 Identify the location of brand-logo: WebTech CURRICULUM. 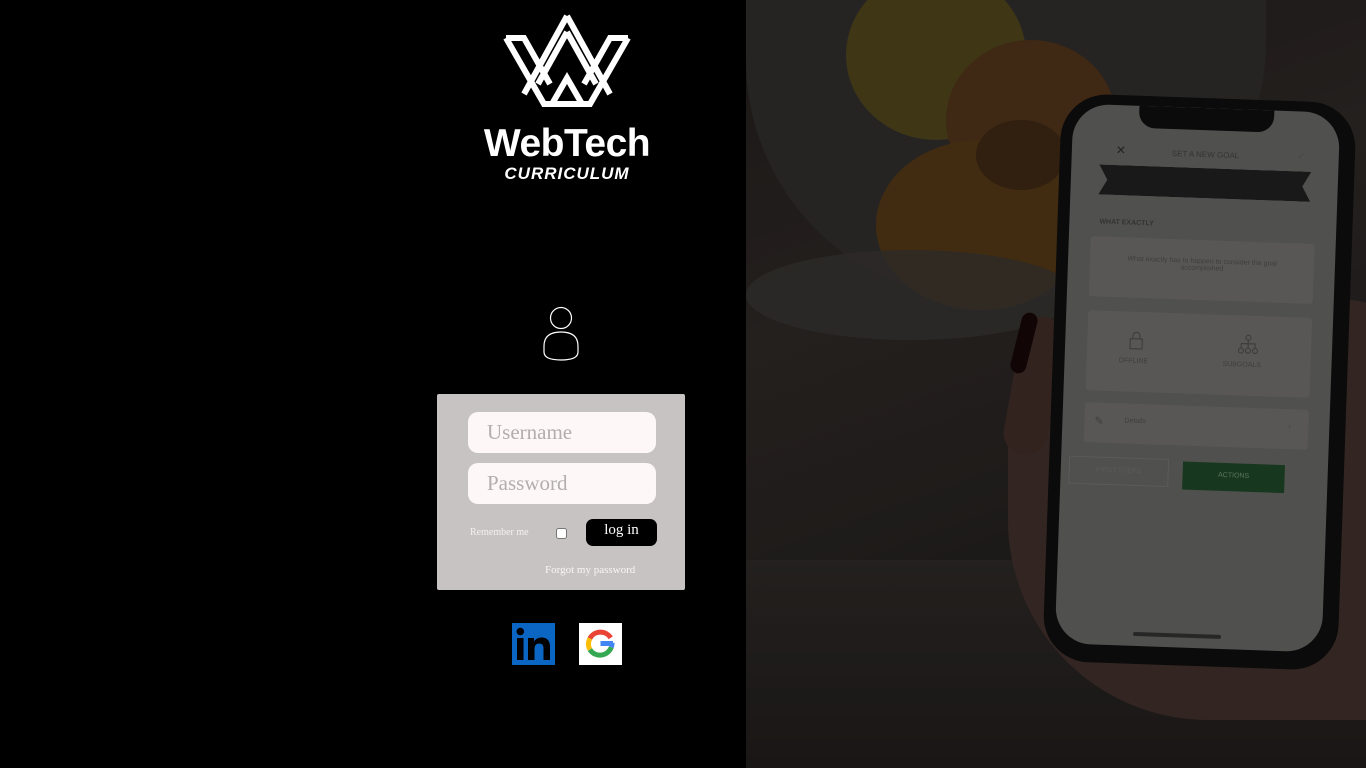
(567, 100).